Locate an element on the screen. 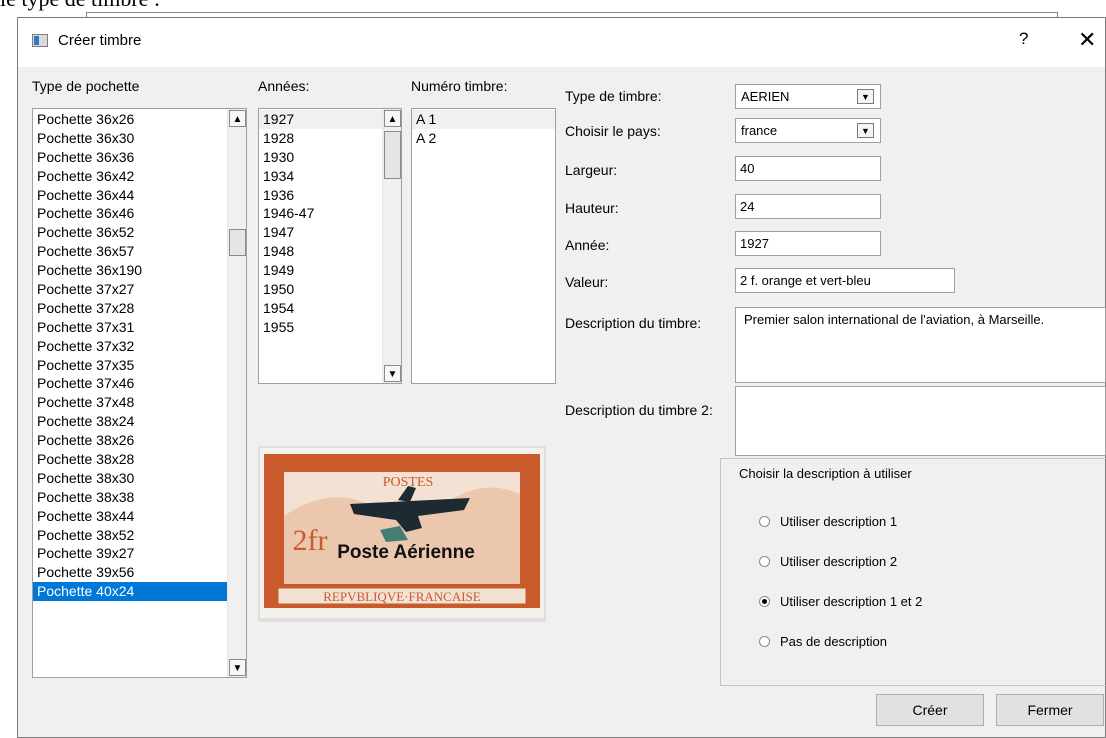  list-item: Pochette 38x44 is located at coordinates (139, 516).